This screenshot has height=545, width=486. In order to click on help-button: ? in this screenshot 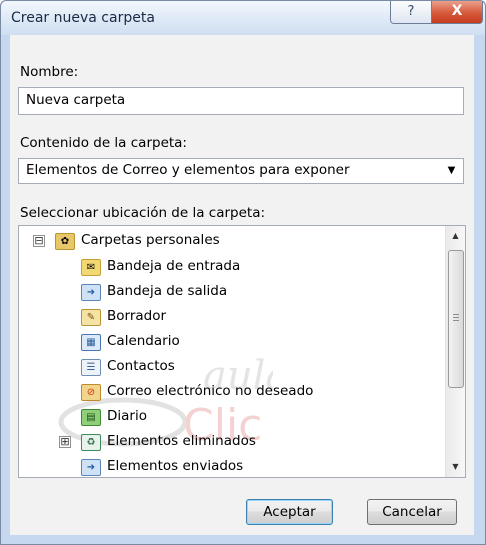, I will do `click(411, 12)`.